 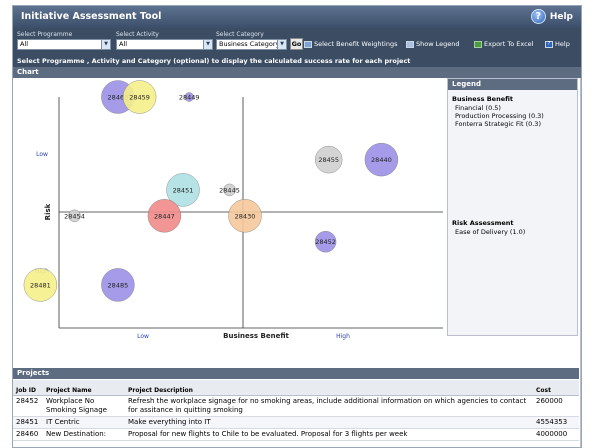 What do you see at coordinates (490, 232) in the screenshot?
I see `legend-item: Ease of Delivery (1.0)` at bounding box center [490, 232].